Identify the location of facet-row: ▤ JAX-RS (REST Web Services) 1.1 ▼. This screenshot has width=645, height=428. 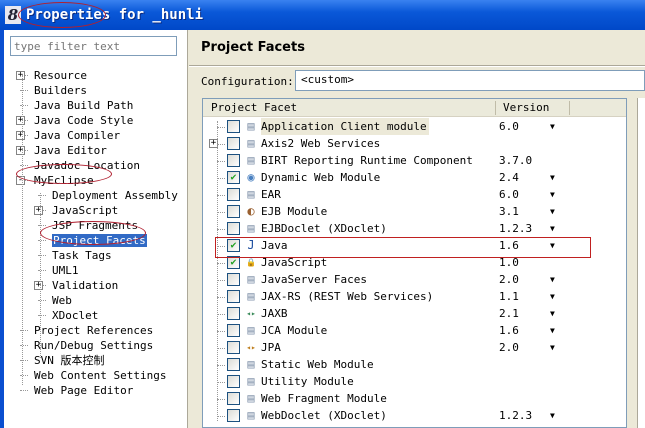
(414, 296).